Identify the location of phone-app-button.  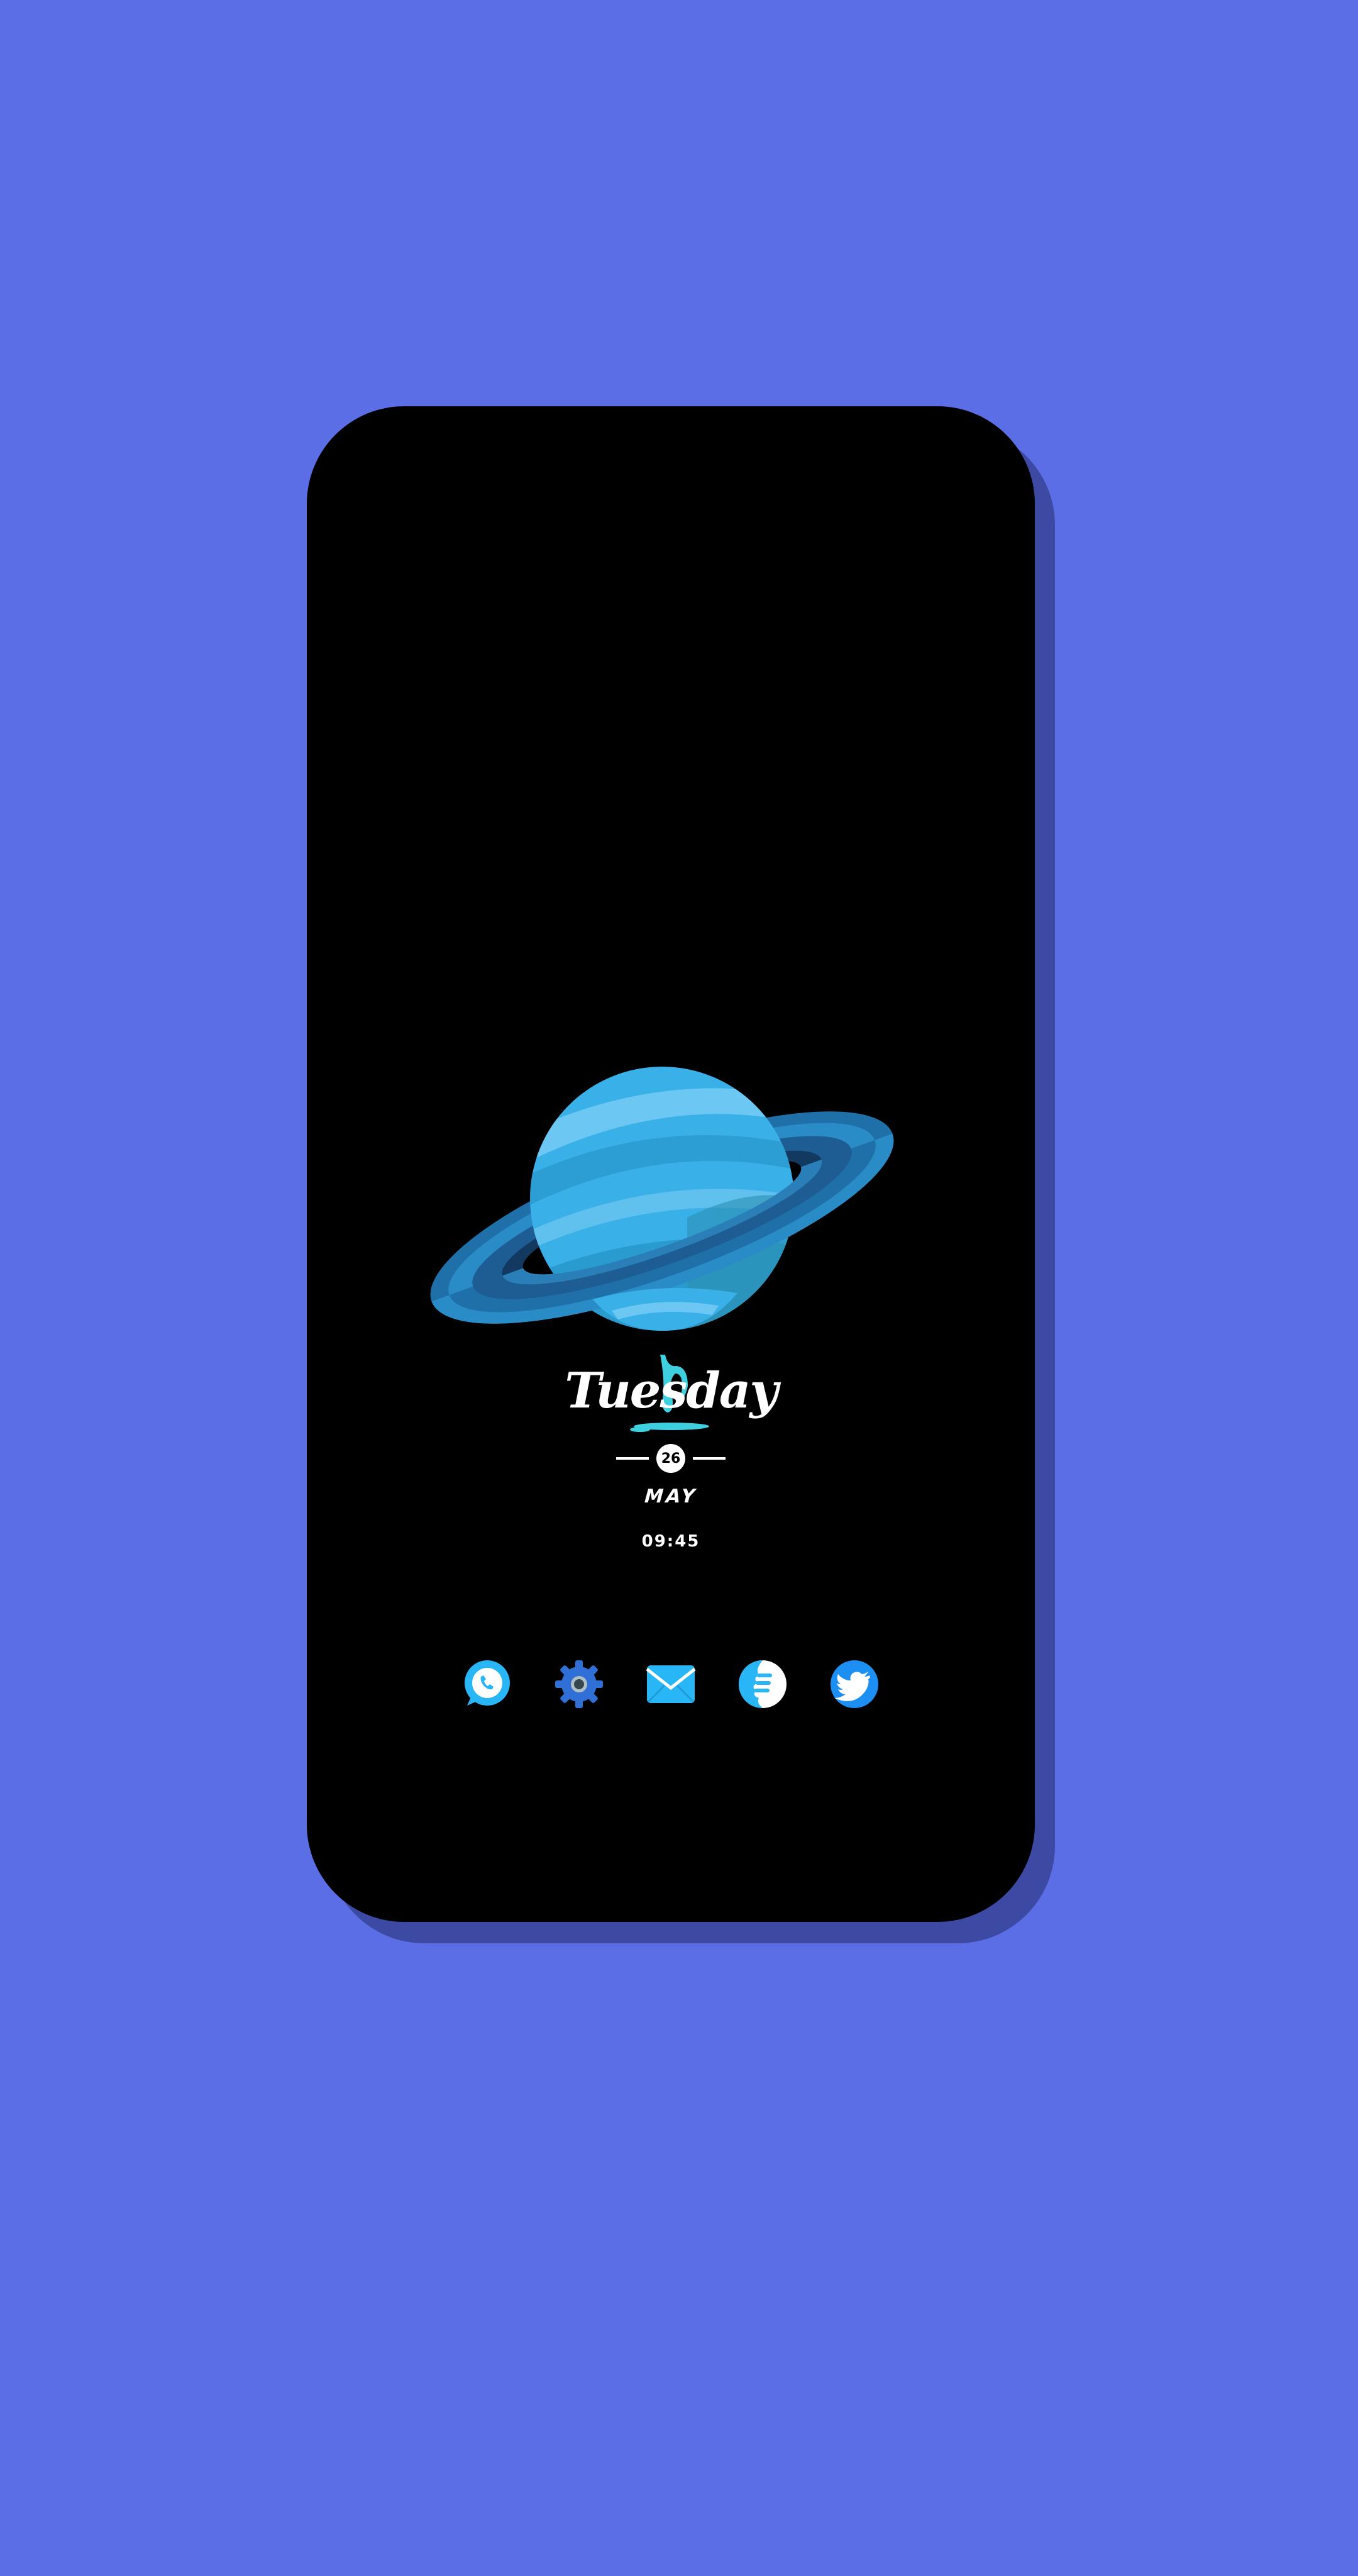
(487, 1684).